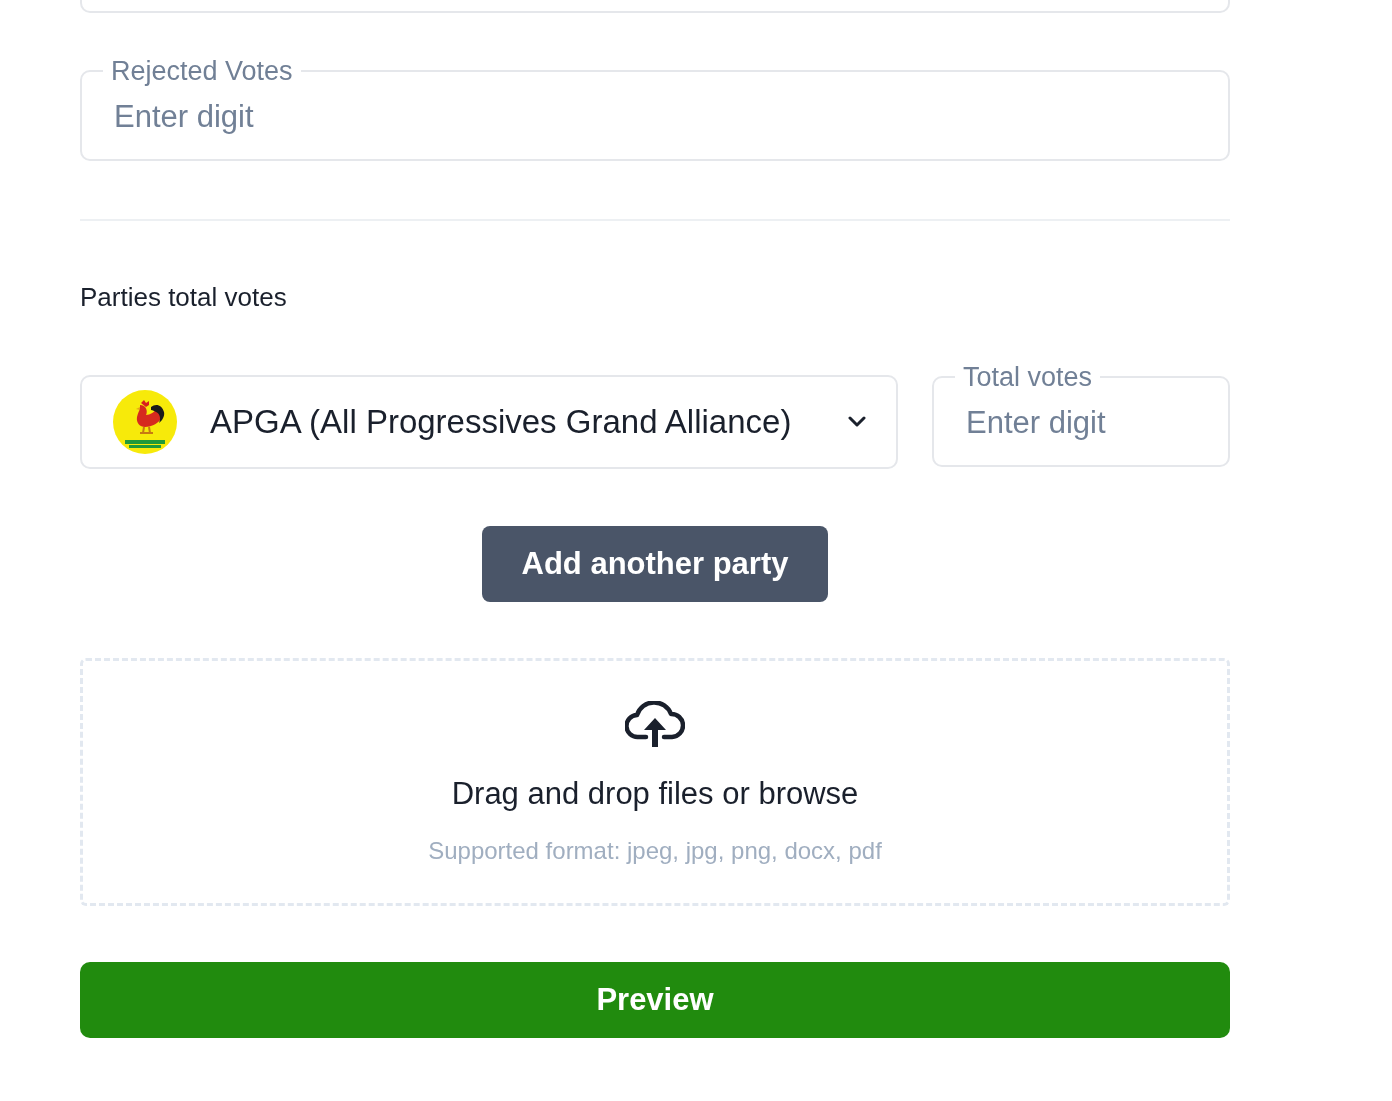 Image resolution: width=1392 pixels, height=1101 pixels. What do you see at coordinates (145, 422) in the screenshot?
I see `rooster-logo-icon` at bounding box center [145, 422].